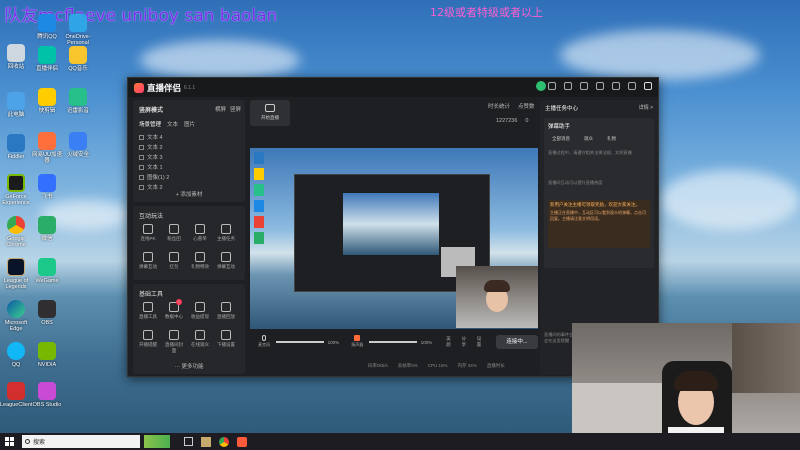  I want to click on tab-portrait: 竖屏, so click(235, 109).